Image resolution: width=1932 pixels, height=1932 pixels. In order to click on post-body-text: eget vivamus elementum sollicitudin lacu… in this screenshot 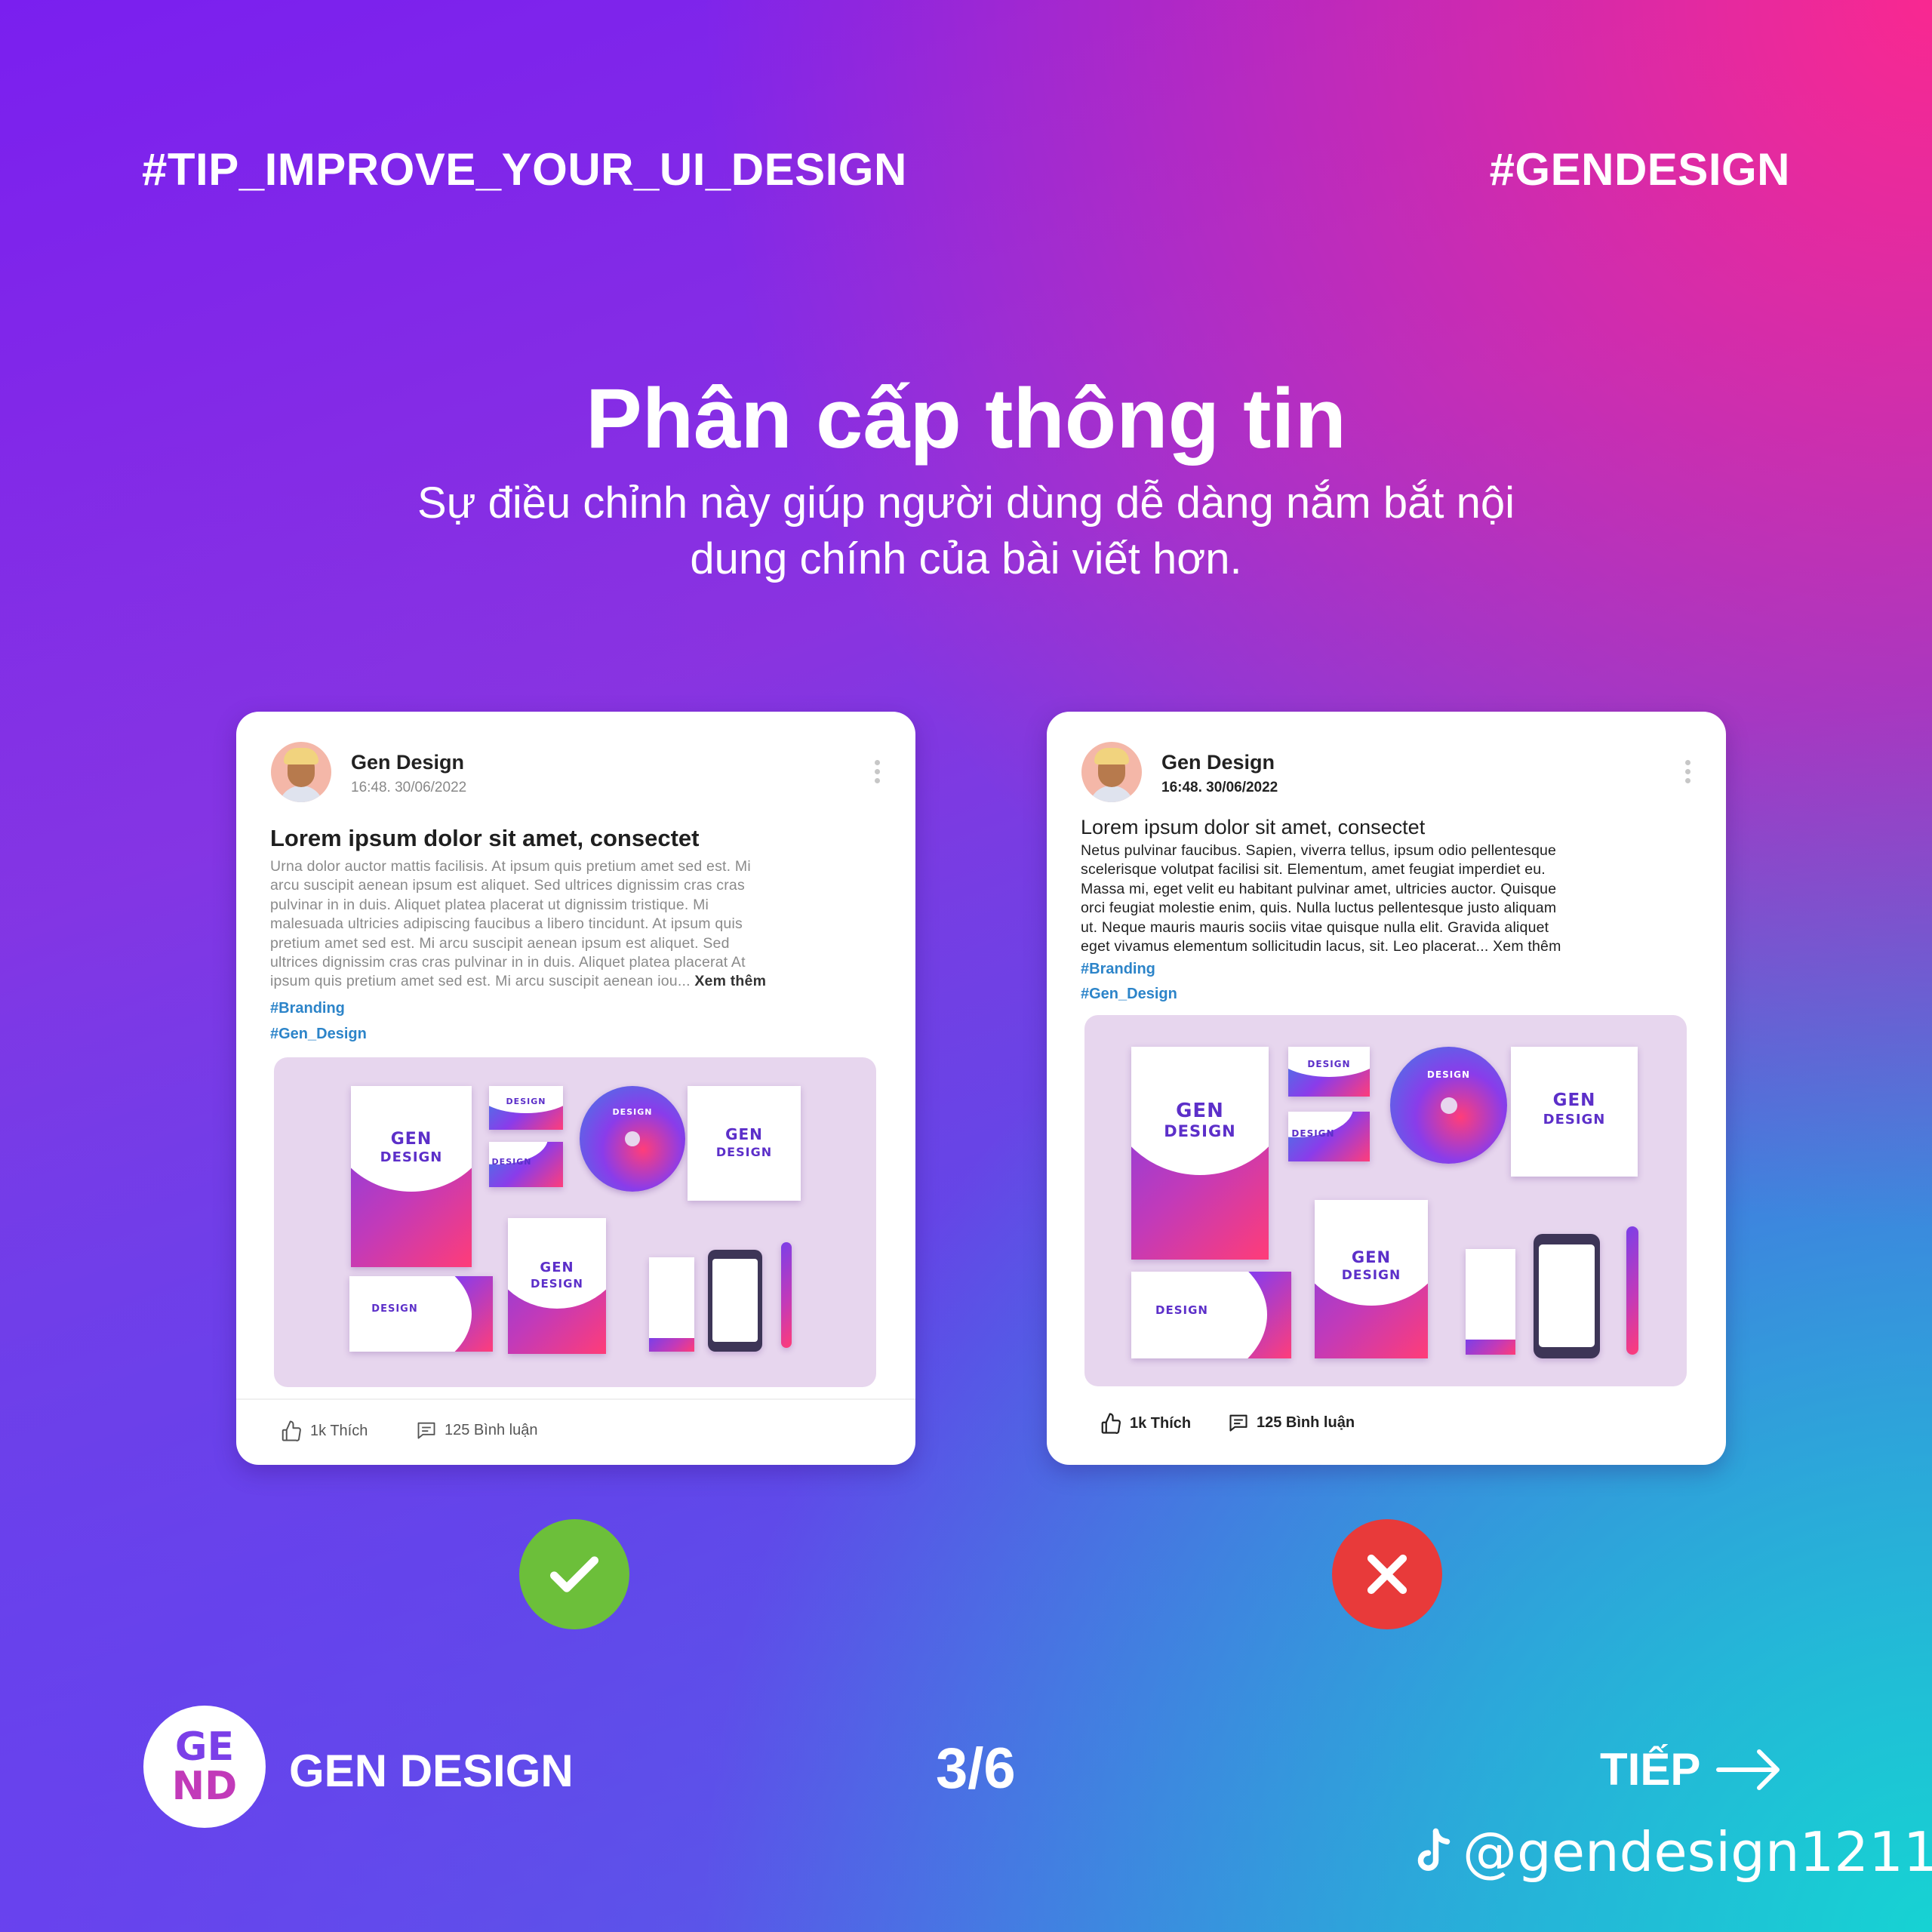, I will do `click(1285, 946)`.